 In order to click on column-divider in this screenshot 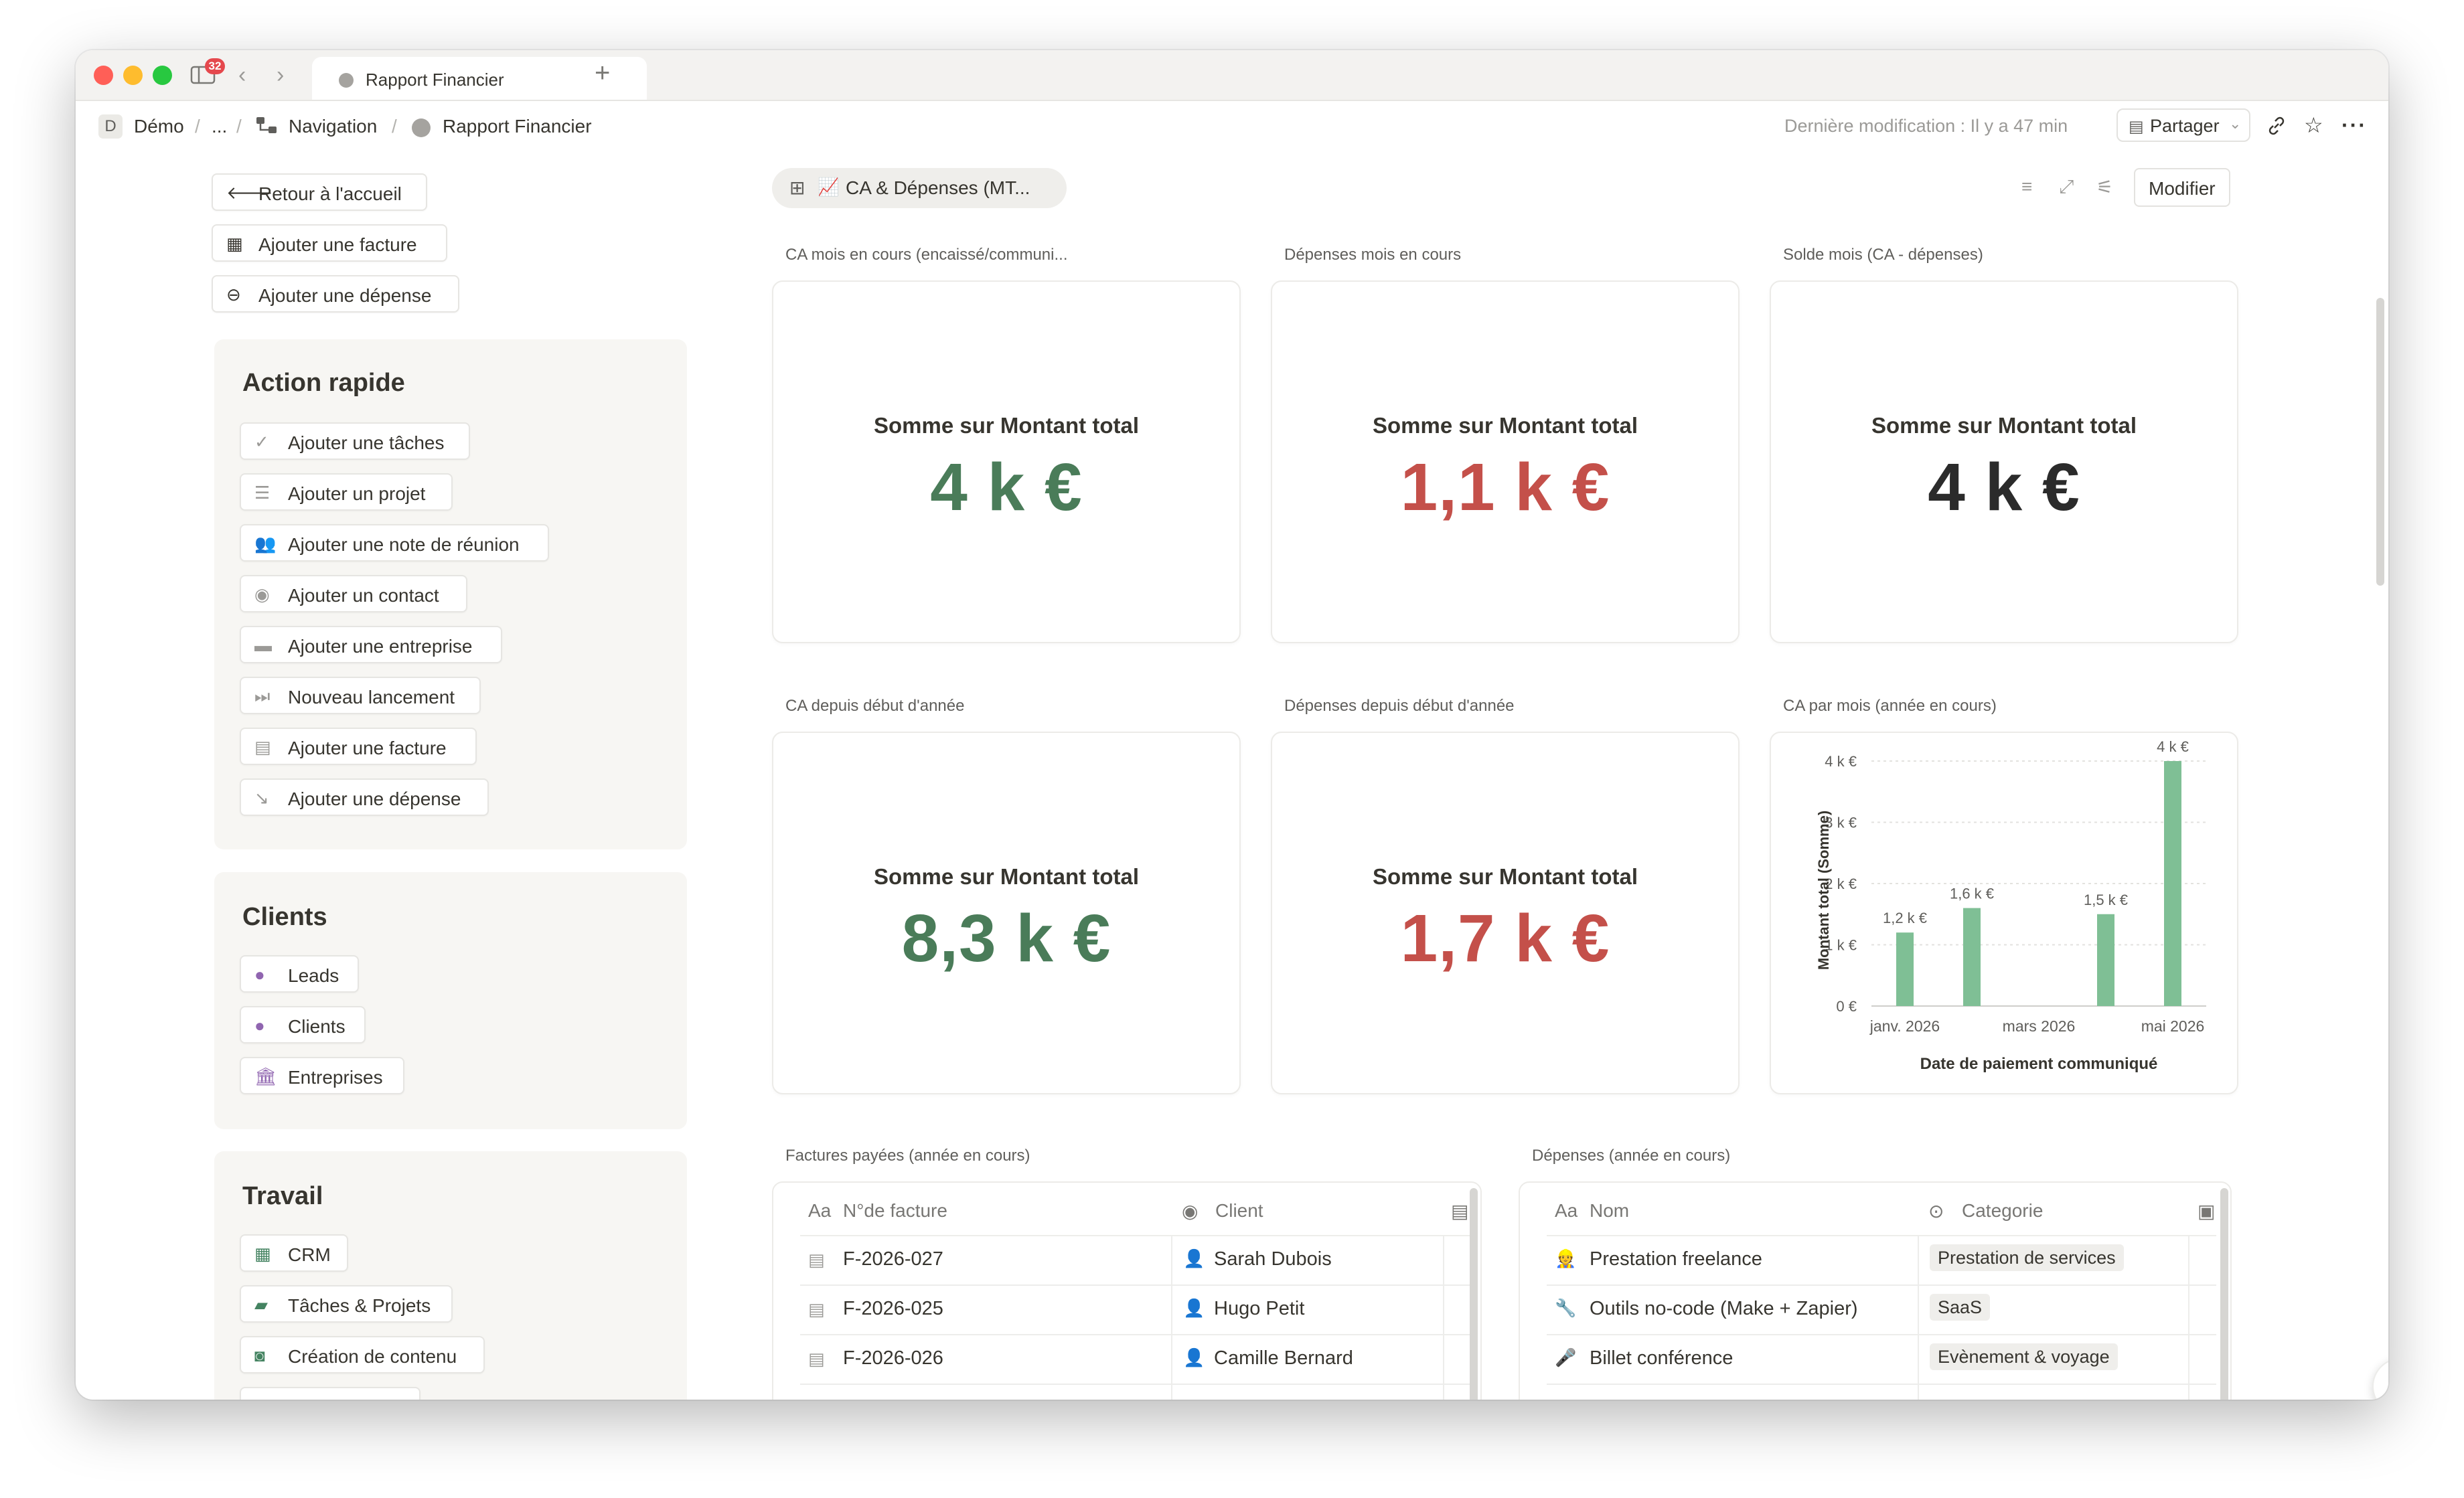, I will do `click(1171, 1317)`.